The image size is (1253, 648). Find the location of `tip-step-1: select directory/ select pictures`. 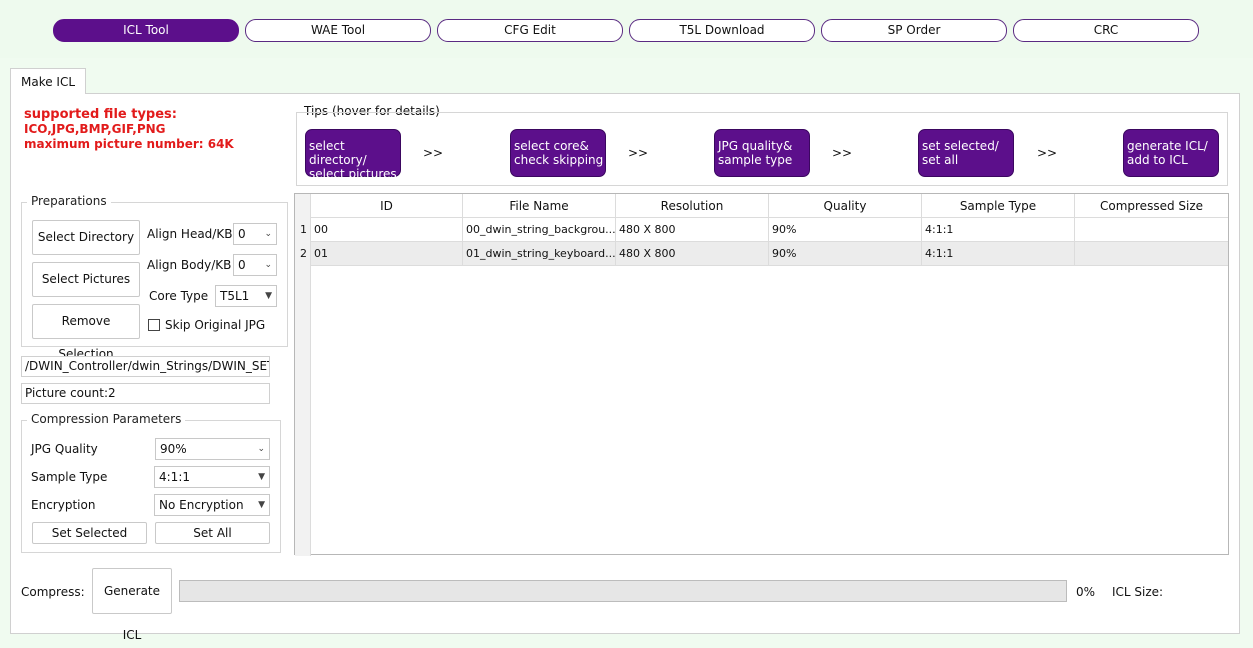

tip-step-1: select directory/ select pictures is located at coordinates (353, 155).